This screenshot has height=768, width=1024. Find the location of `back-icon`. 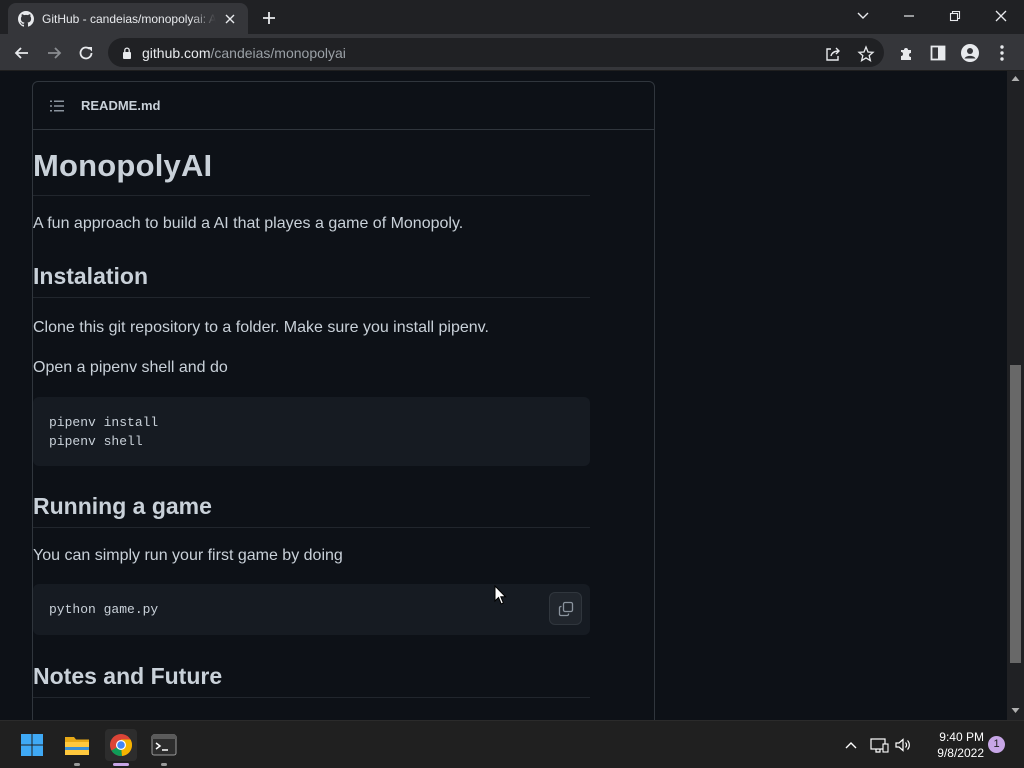

back-icon is located at coordinates (22, 53).